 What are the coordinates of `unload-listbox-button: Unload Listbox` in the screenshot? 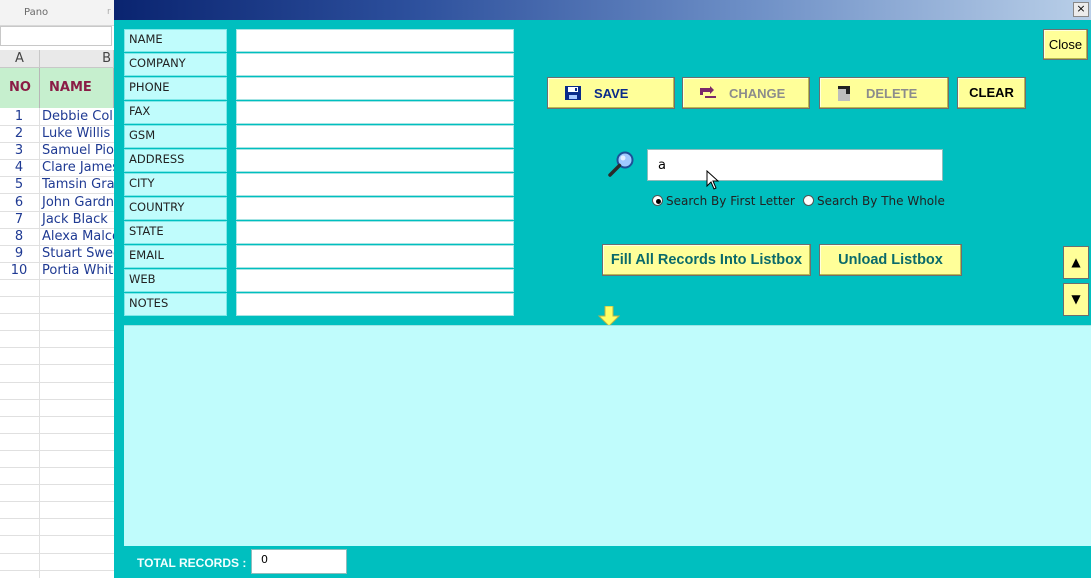 It's located at (890, 260).